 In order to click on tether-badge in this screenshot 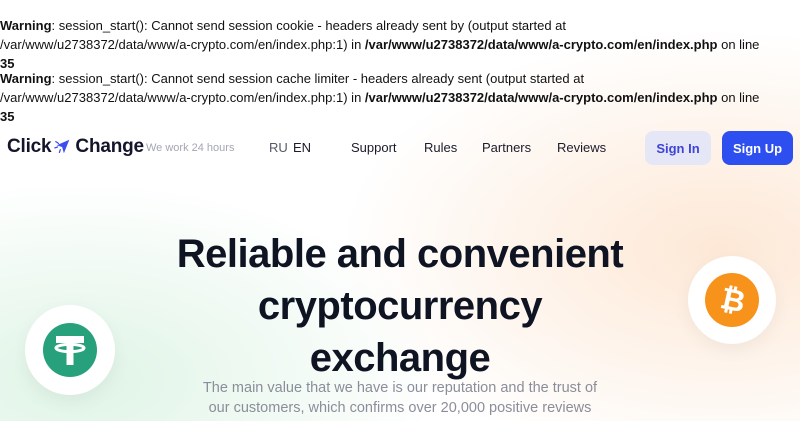, I will do `click(70, 350)`.